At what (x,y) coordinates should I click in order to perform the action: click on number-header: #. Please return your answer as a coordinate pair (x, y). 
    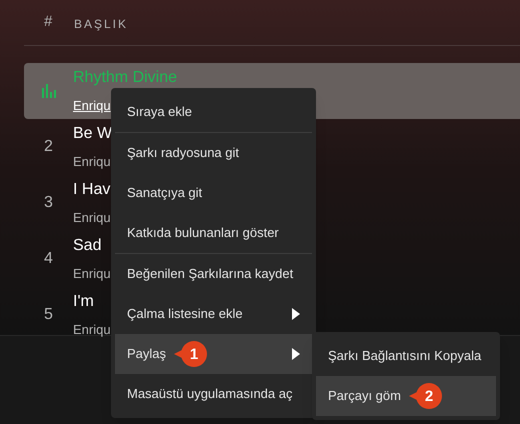
    Looking at the image, I should click on (48, 22).